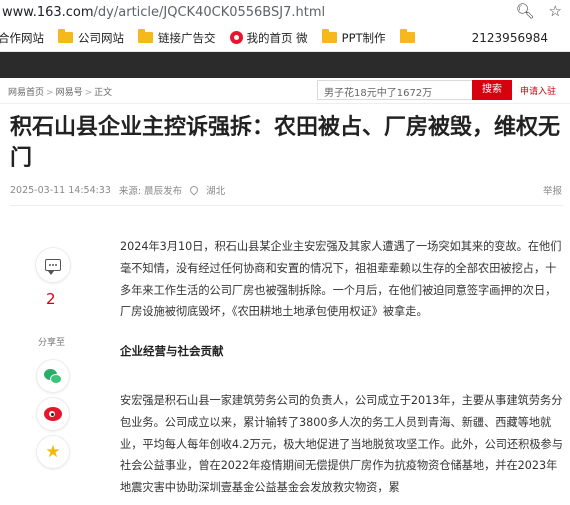 The height and width of the screenshot is (505, 570). What do you see at coordinates (285, 65) in the screenshot?
I see `site-top-bar` at bounding box center [285, 65].